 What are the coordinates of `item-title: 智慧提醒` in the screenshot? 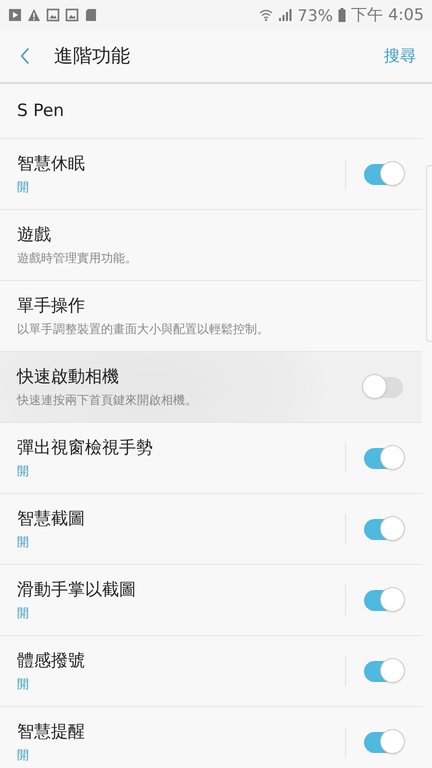 It's located at (51, 732).